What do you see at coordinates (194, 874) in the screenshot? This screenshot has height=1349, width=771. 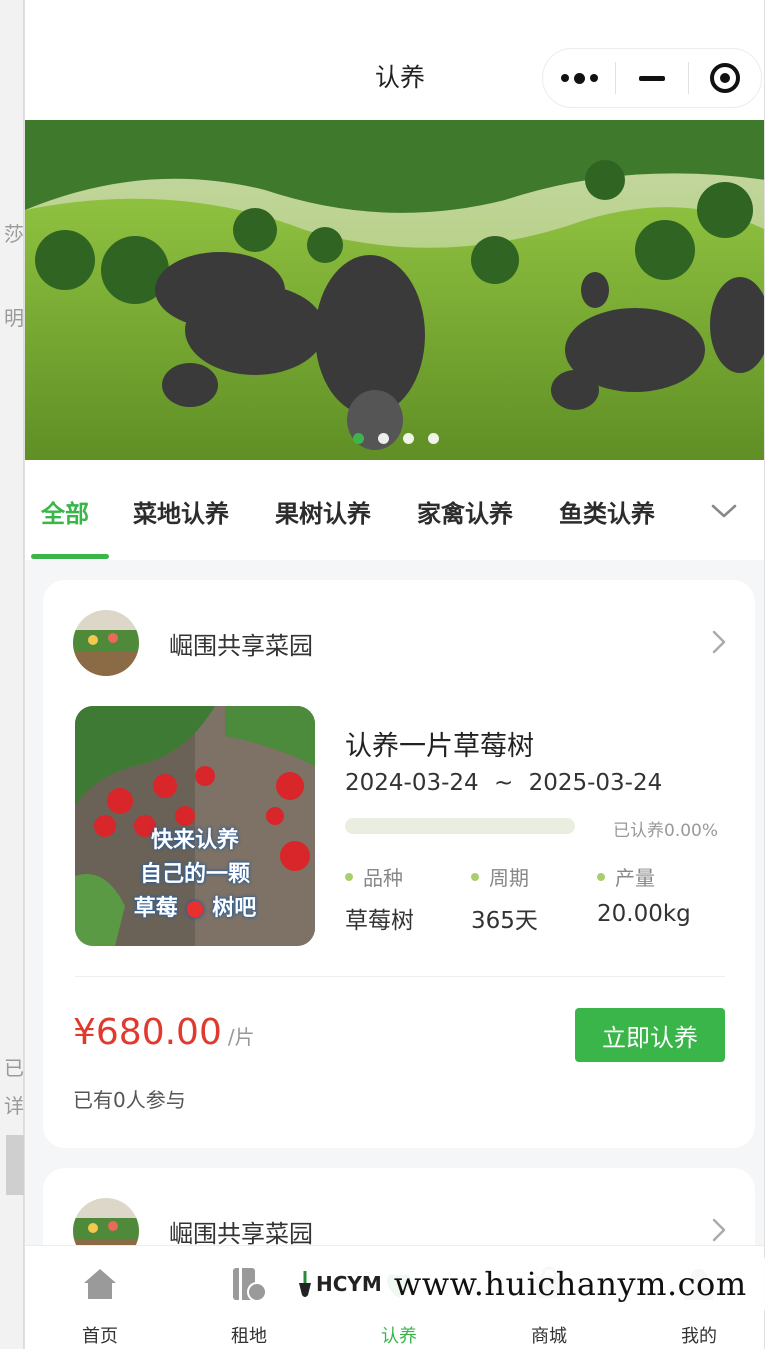 I see `image-caption-line: 自己的一颗` at bounding box center [194, 874].